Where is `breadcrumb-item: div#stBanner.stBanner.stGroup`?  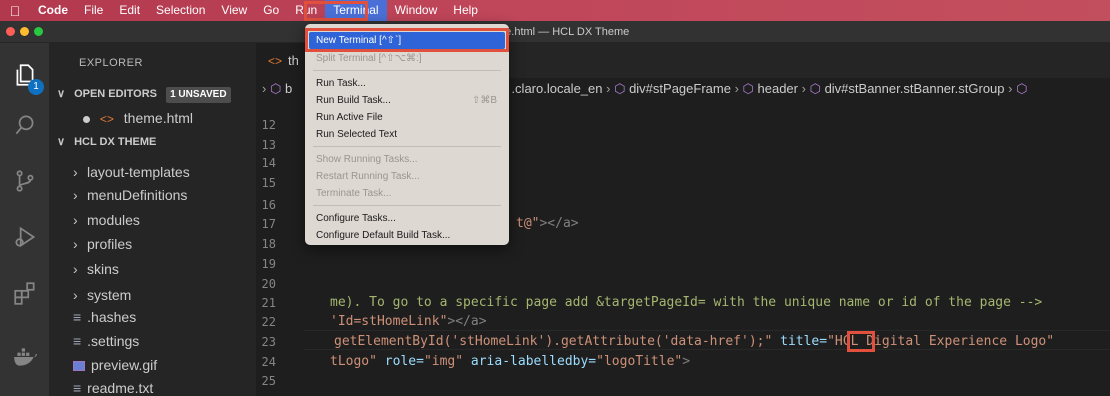
breadcrumb-item: div#stBanner.stBanner.stGroup is located at coordinates (915, 88).